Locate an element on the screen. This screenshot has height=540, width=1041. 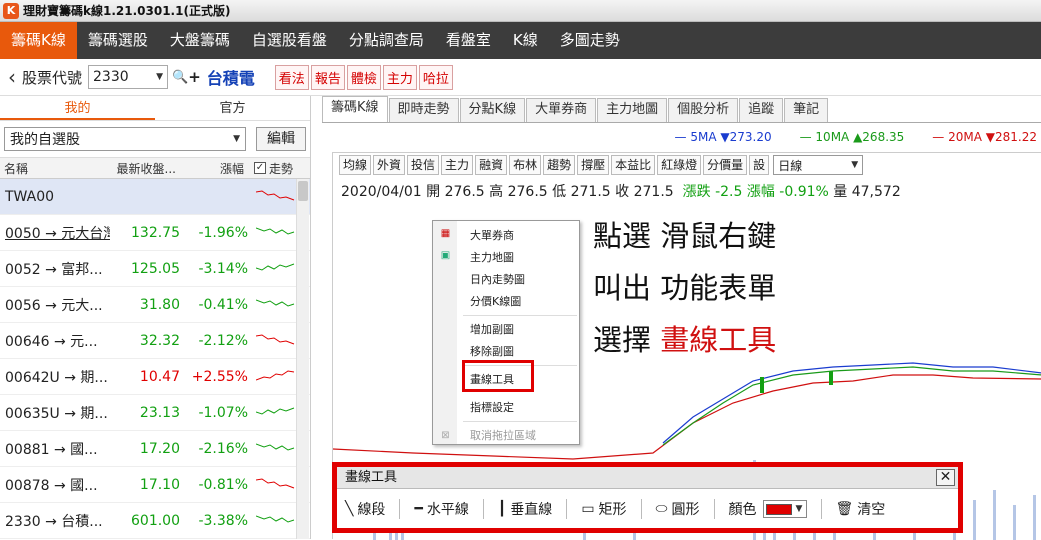
line-segment-icon: ╲ is located at coordinates (349, 509).